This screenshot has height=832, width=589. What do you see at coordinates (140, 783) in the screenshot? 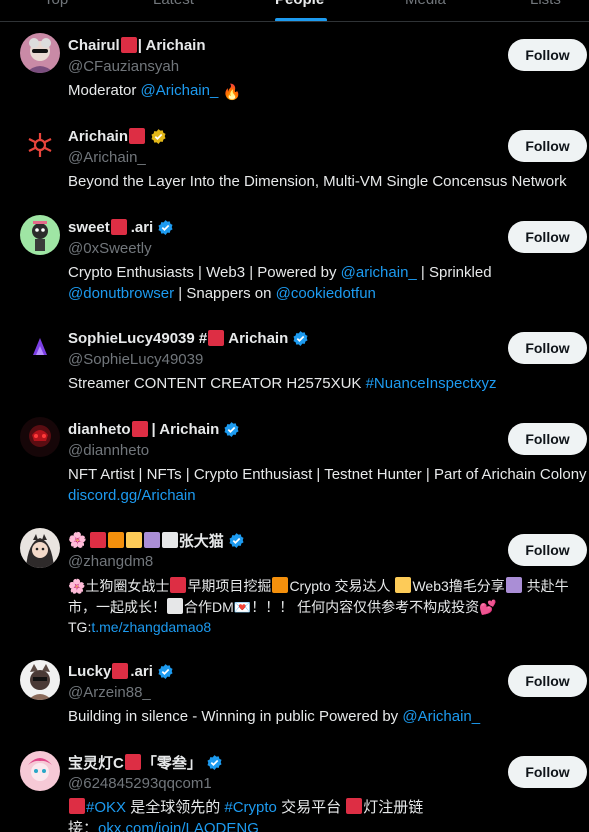
I see `user-handle: @624845293qqcom1` at bounding box center [140, 783].